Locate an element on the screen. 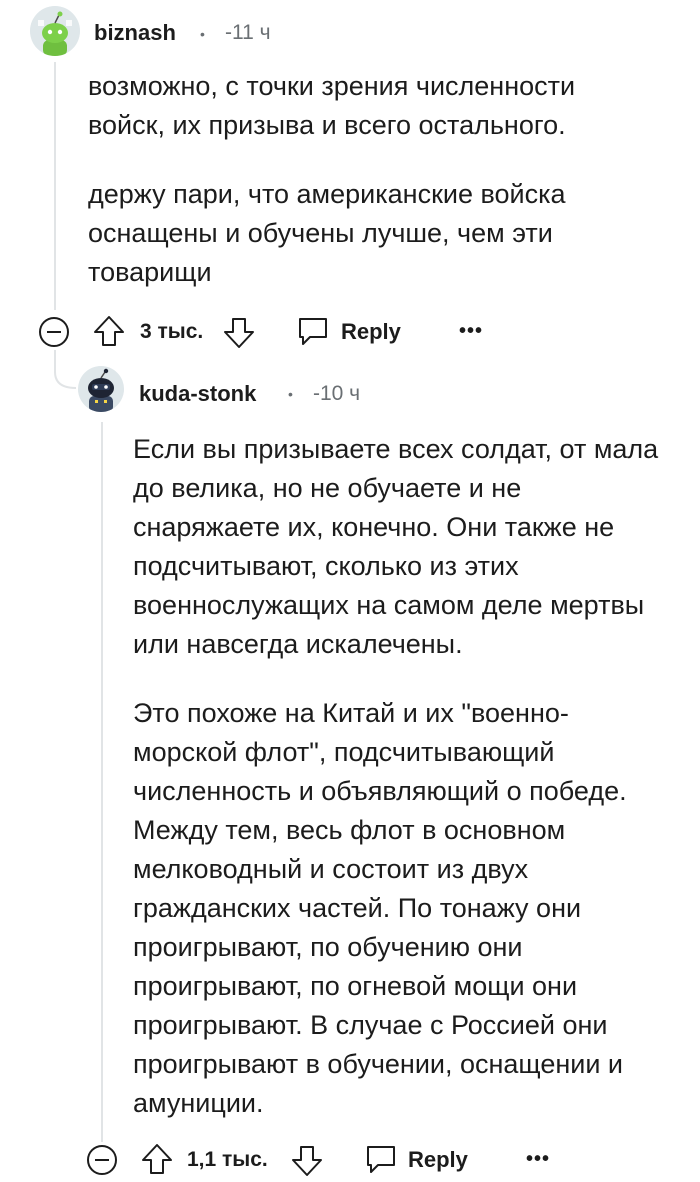 This screenshot has height=1182, width=700. vote-count: 1,1 тыс. is located at coordinates (227, 1159).